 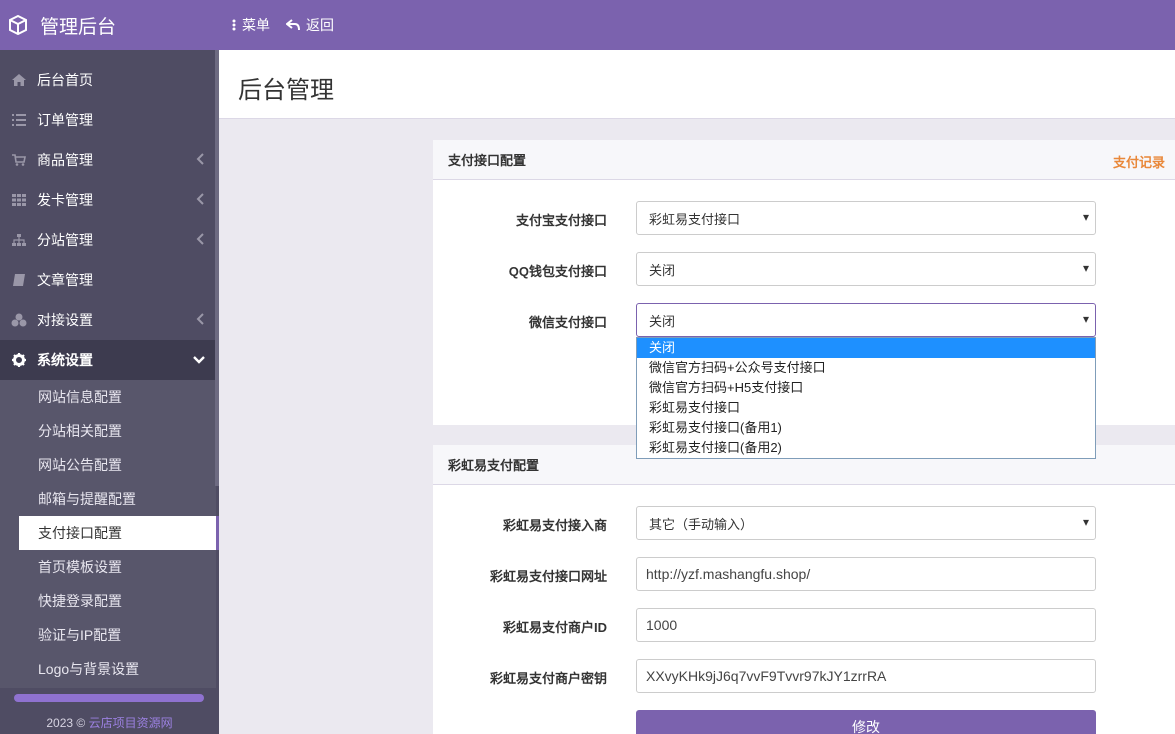 What do you see at coordinates (117, 669) in the screenshot?
I see `submenu-item: Logo与背景设置` at bounding box center [117, 669].